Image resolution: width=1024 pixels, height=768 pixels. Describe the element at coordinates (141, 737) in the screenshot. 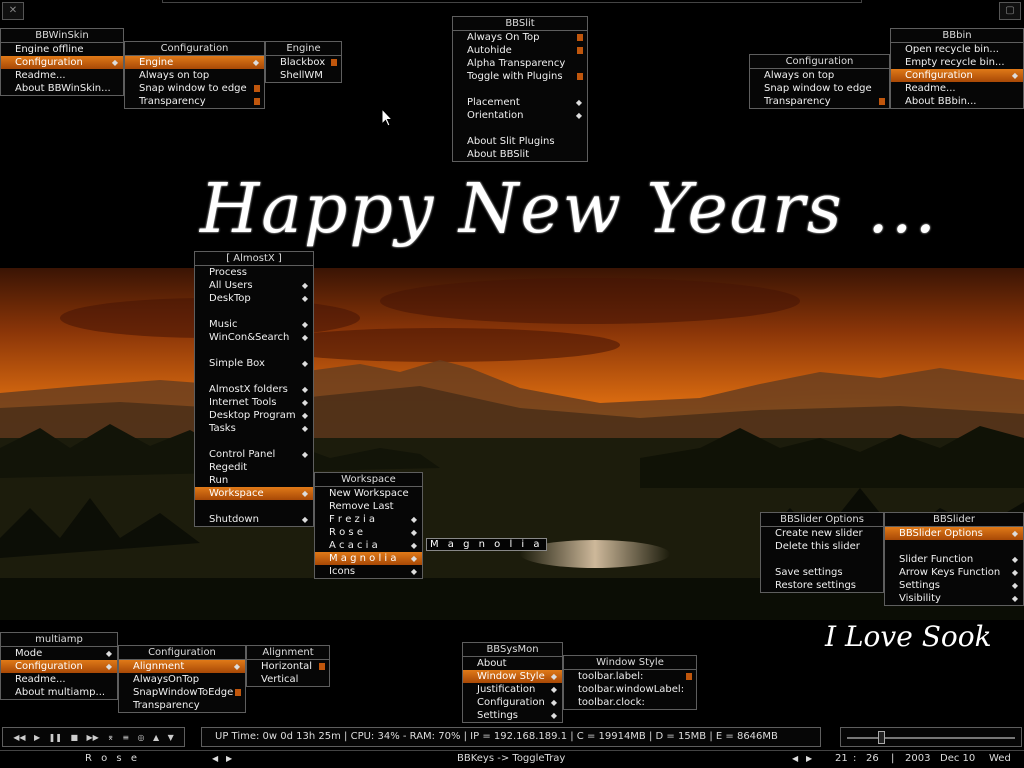

I see `record-icon: ◎` at that location.